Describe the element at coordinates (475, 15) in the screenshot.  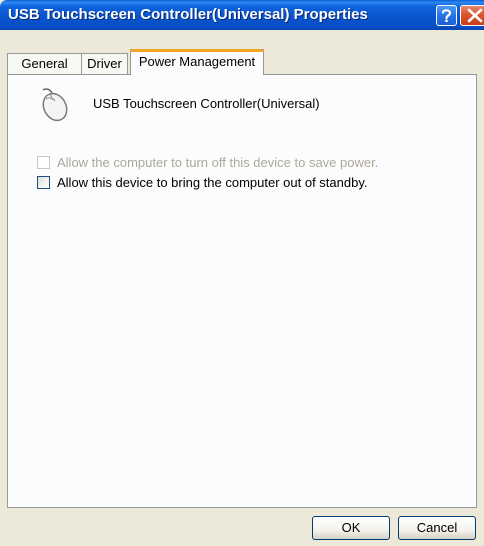
I see `close-icon` at that location.